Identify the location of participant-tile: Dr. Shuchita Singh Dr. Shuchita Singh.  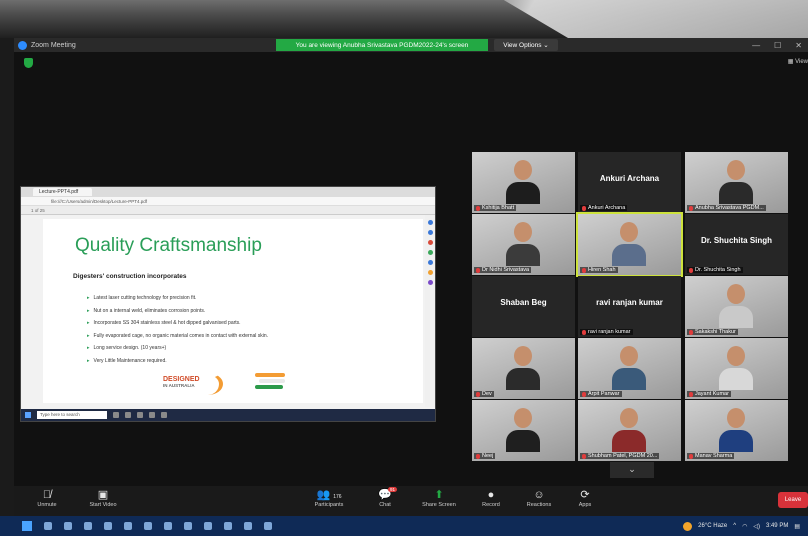
(736, 244).